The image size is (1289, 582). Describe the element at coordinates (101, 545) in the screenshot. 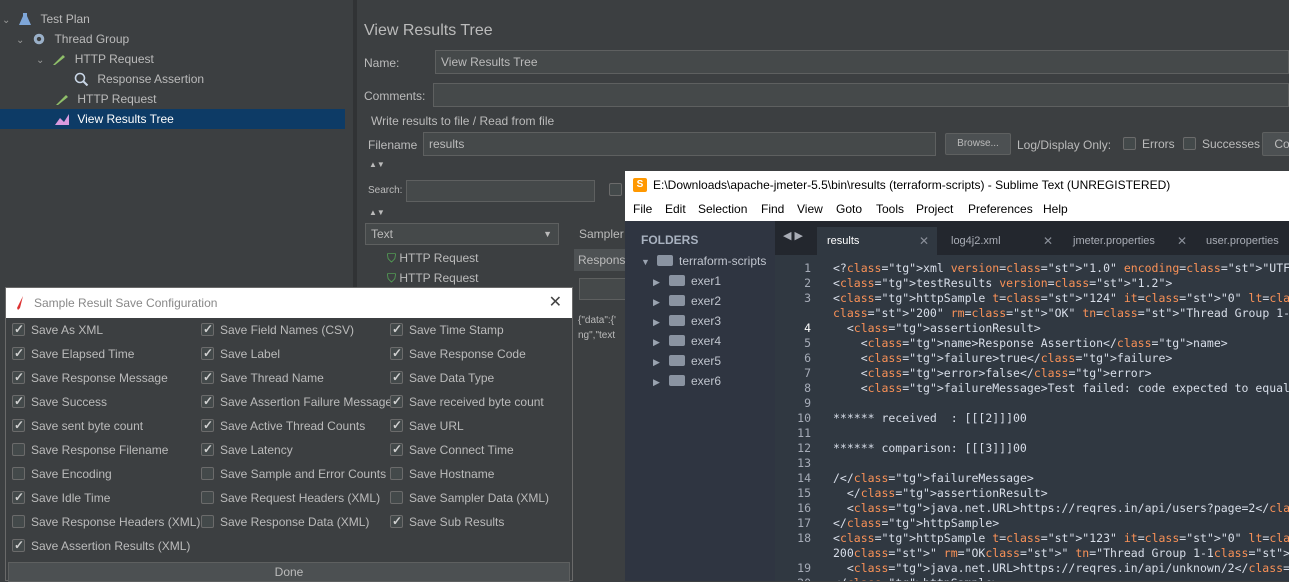

I see `save-option-checkbox: Save Assertion Results (XML)` at that location.